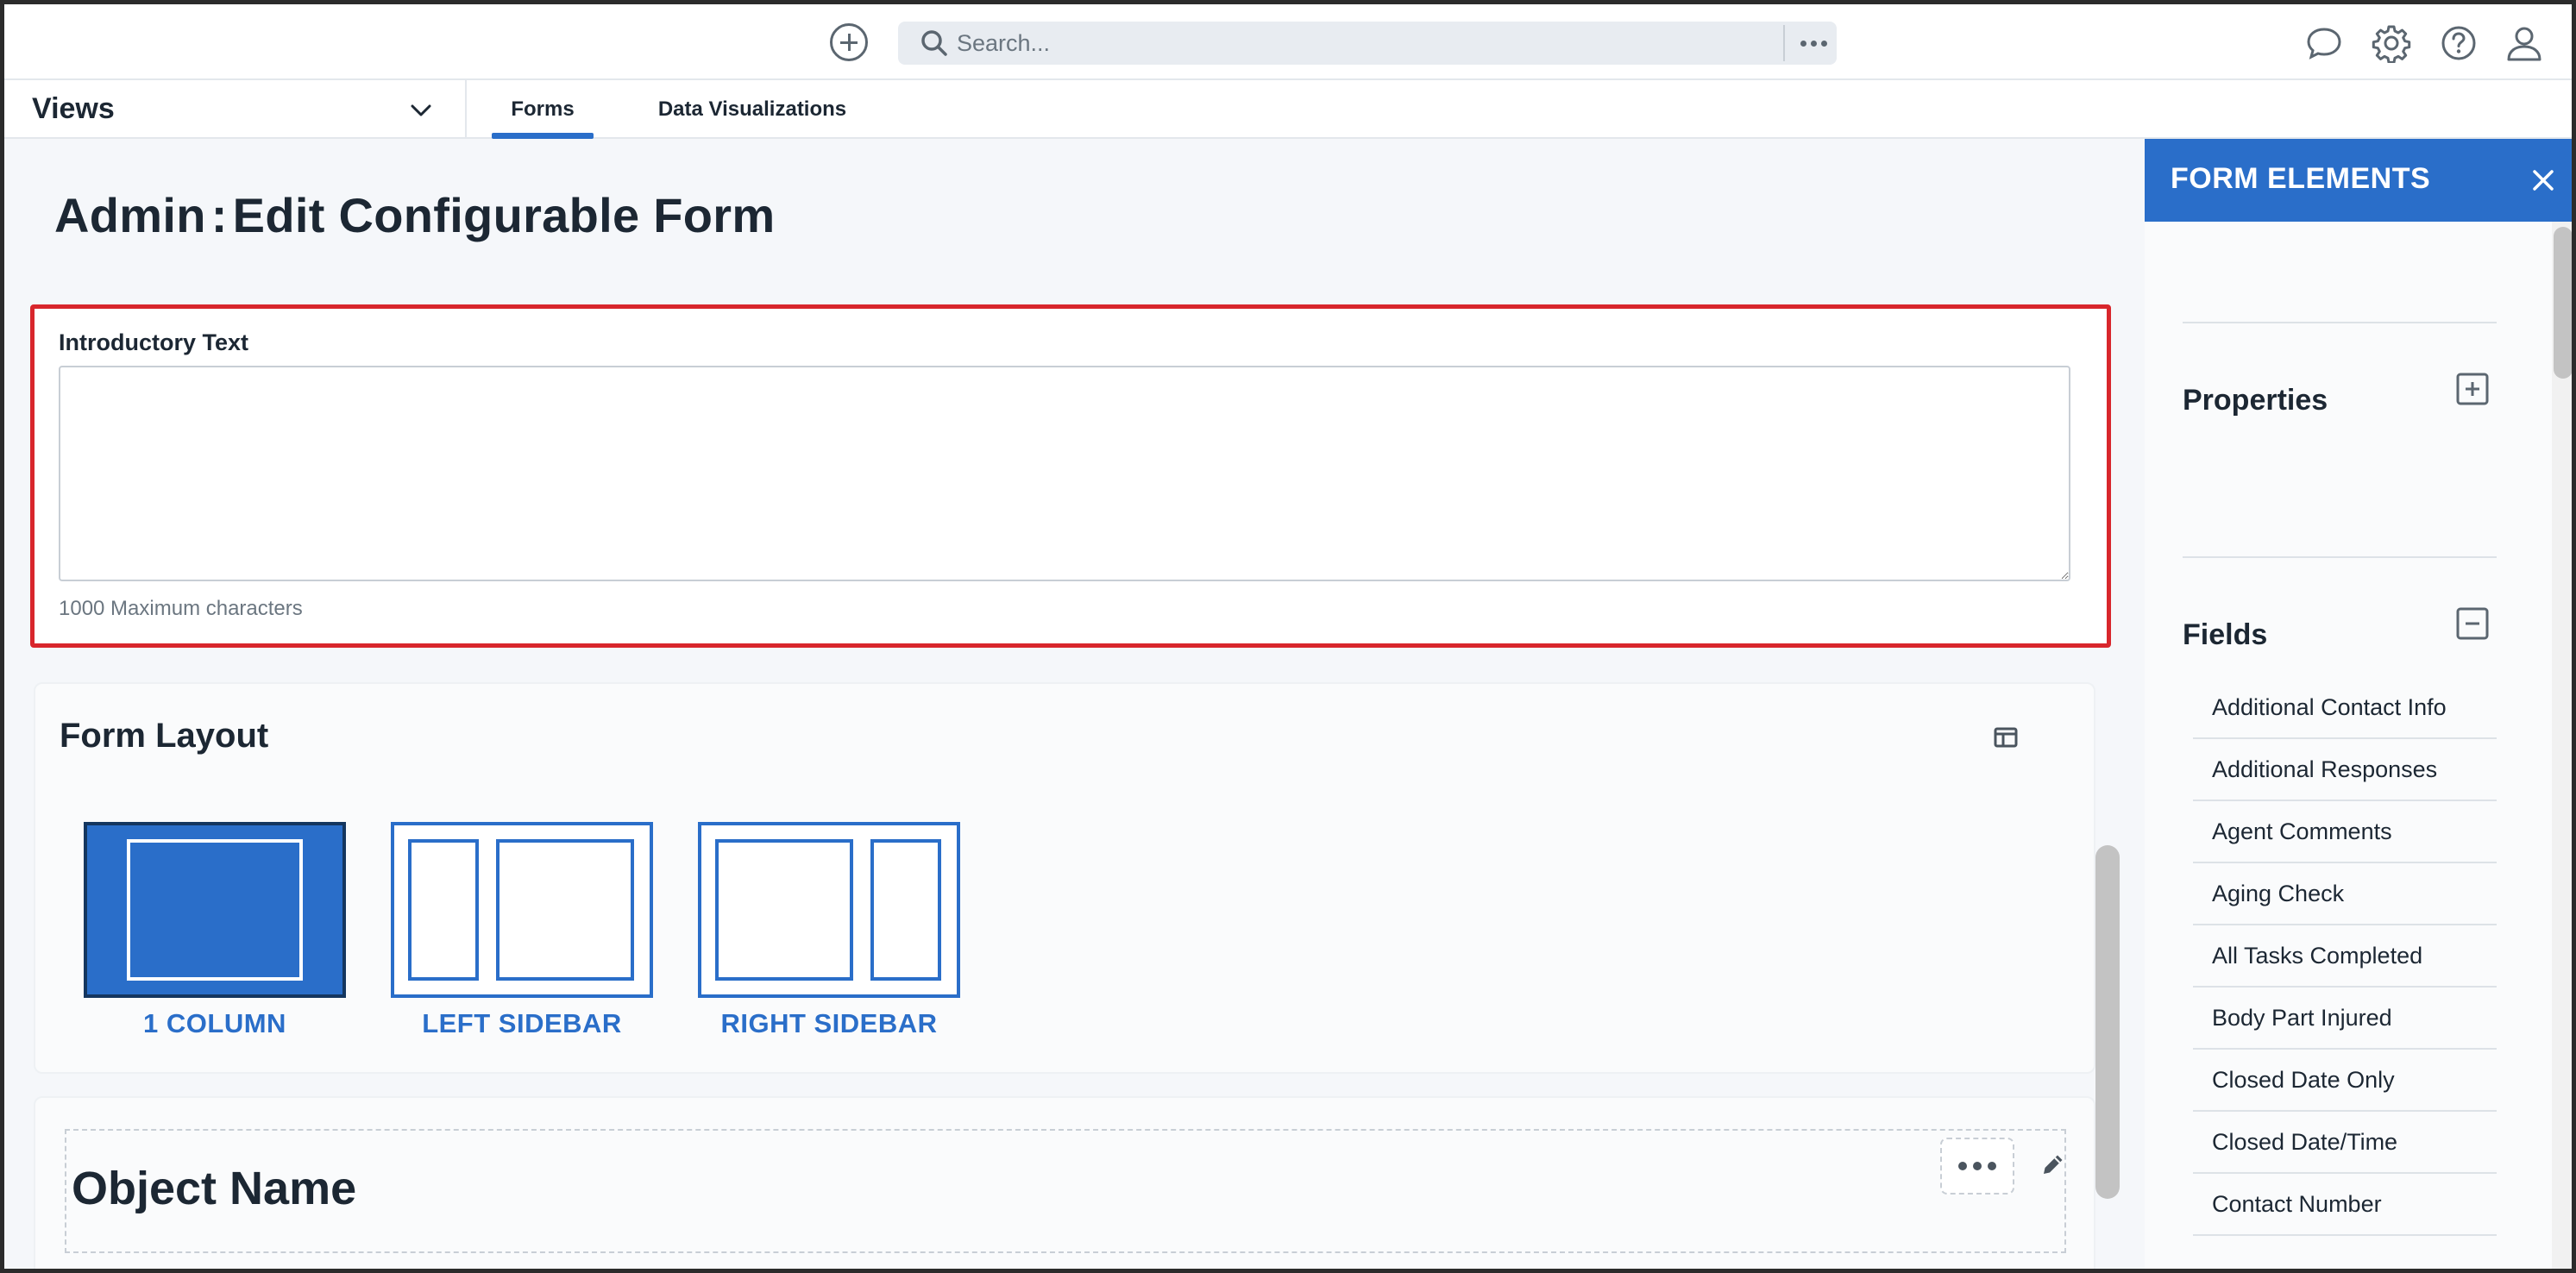 Image resolution: width=2576 pixels, height=1273 pixels. I want to click on layout-option-label: LEFT SIDEBAR, so click(522, 1023).